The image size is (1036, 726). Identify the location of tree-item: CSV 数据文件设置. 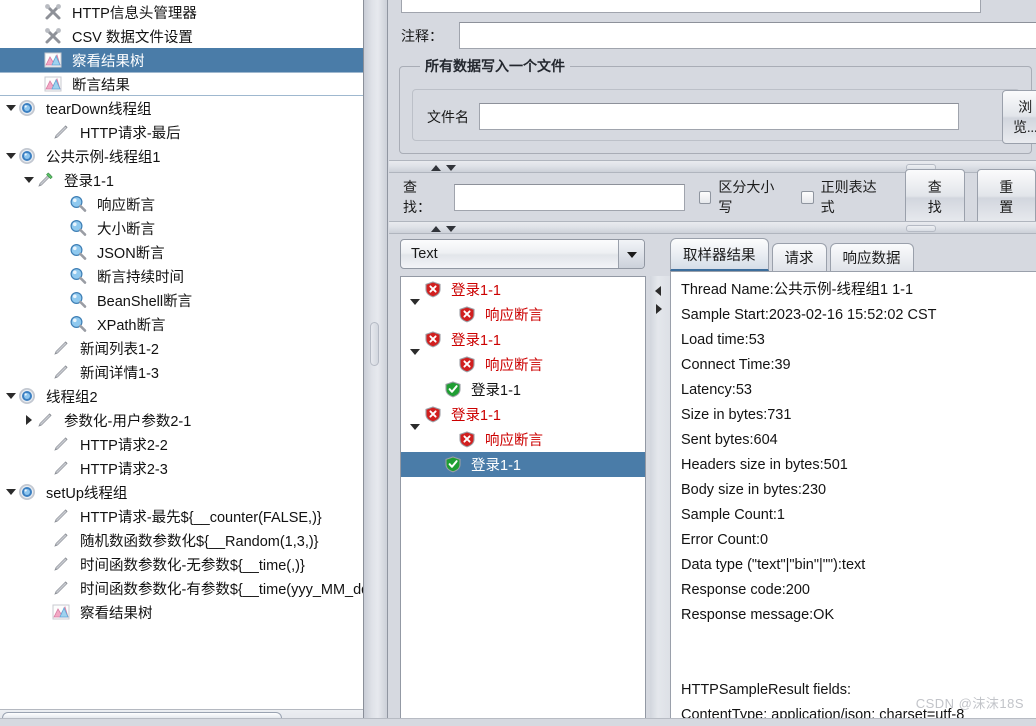
(181, 36).